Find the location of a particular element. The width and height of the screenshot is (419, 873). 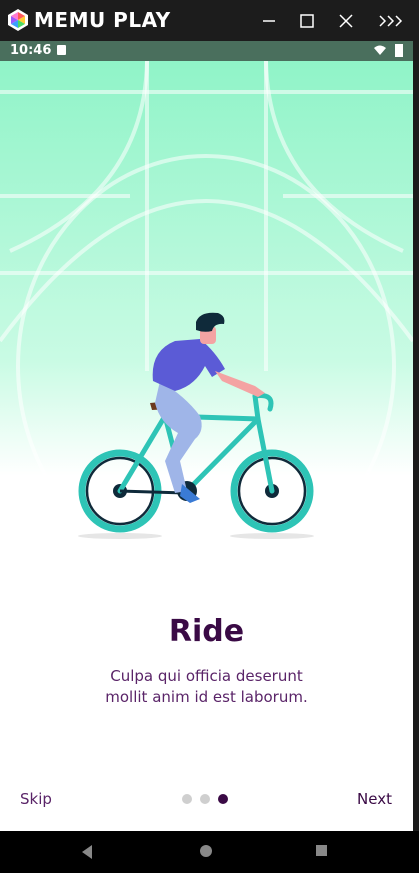

page-dot-3-active is located at coordinates (223, 799).